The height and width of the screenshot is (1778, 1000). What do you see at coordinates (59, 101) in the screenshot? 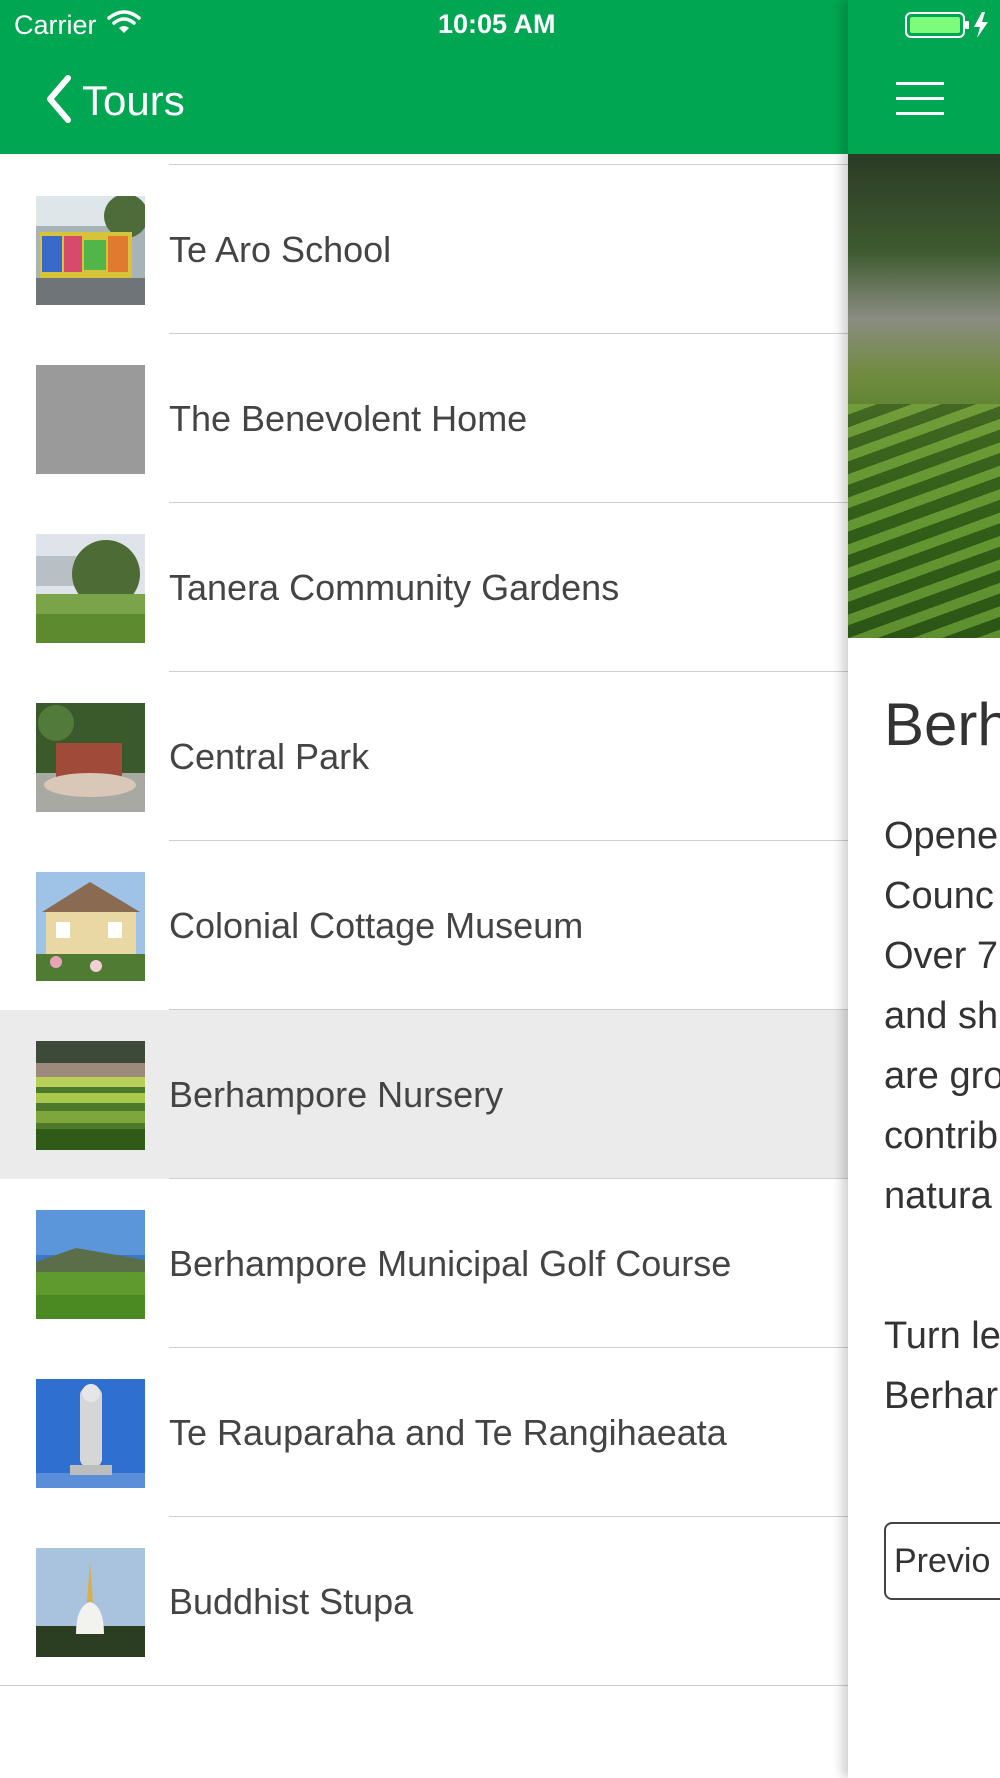
I see `chevron-left-icon` at bounding box center [59, 101].